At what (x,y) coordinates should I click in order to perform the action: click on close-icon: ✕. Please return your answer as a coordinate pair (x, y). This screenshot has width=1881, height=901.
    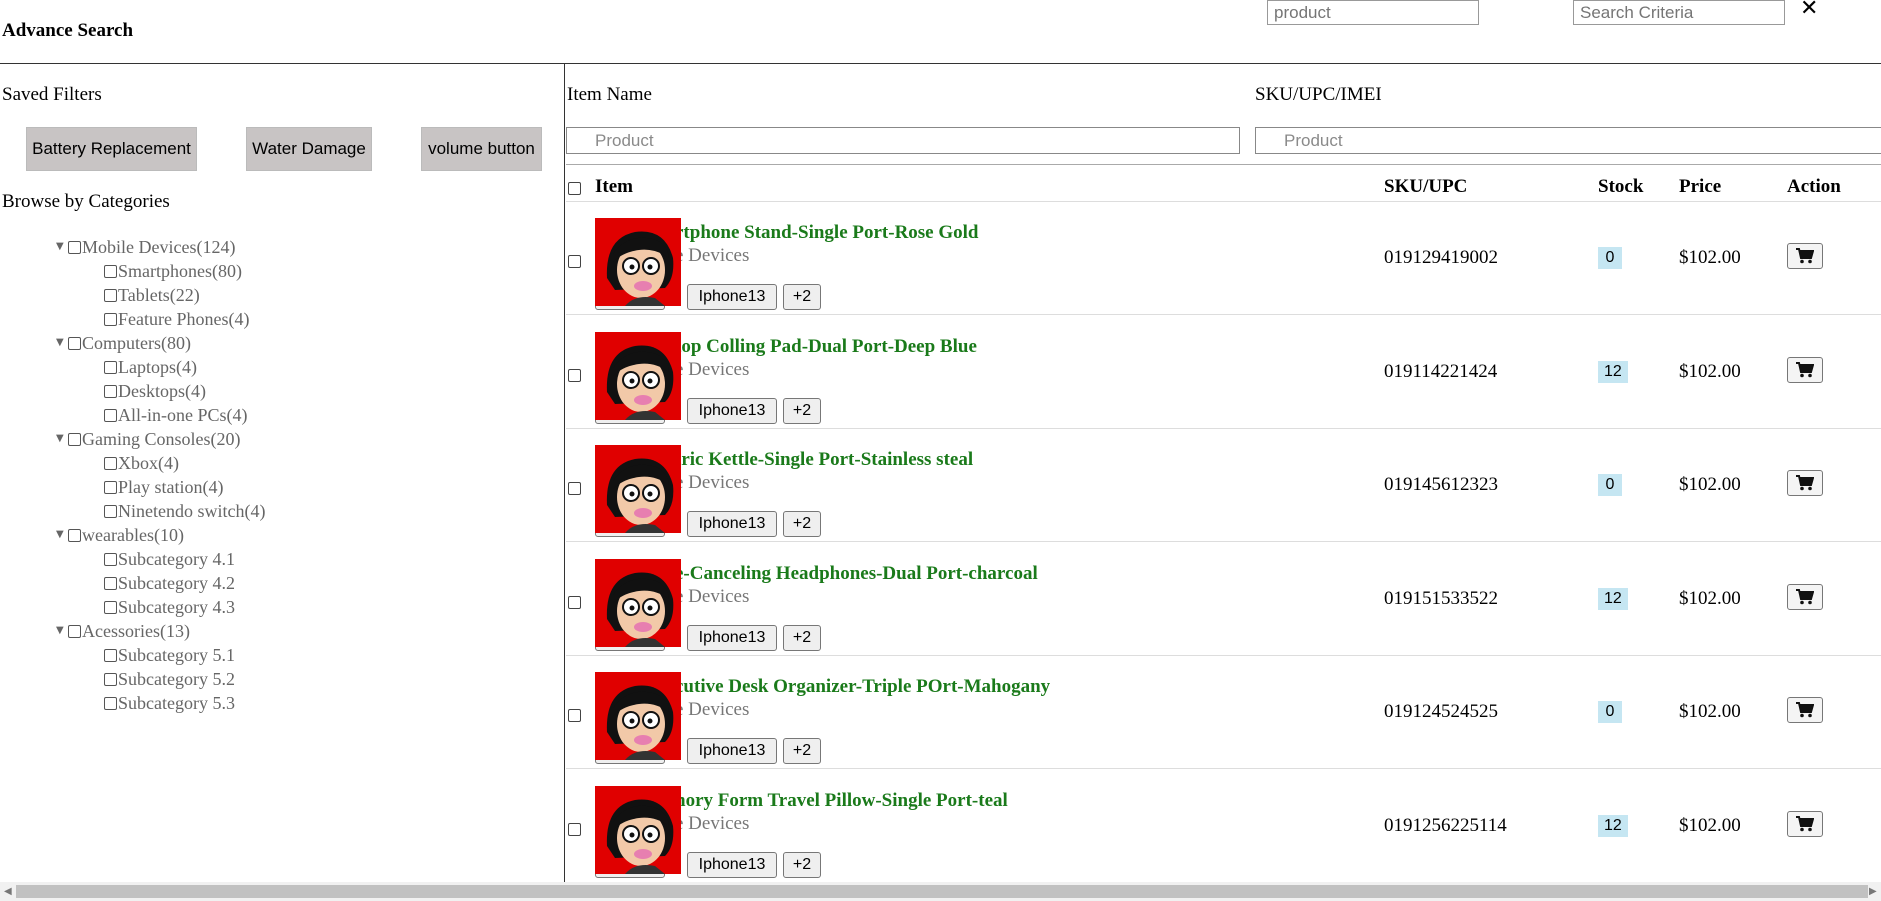
    Looking at the image, I should click on (1809, 10).